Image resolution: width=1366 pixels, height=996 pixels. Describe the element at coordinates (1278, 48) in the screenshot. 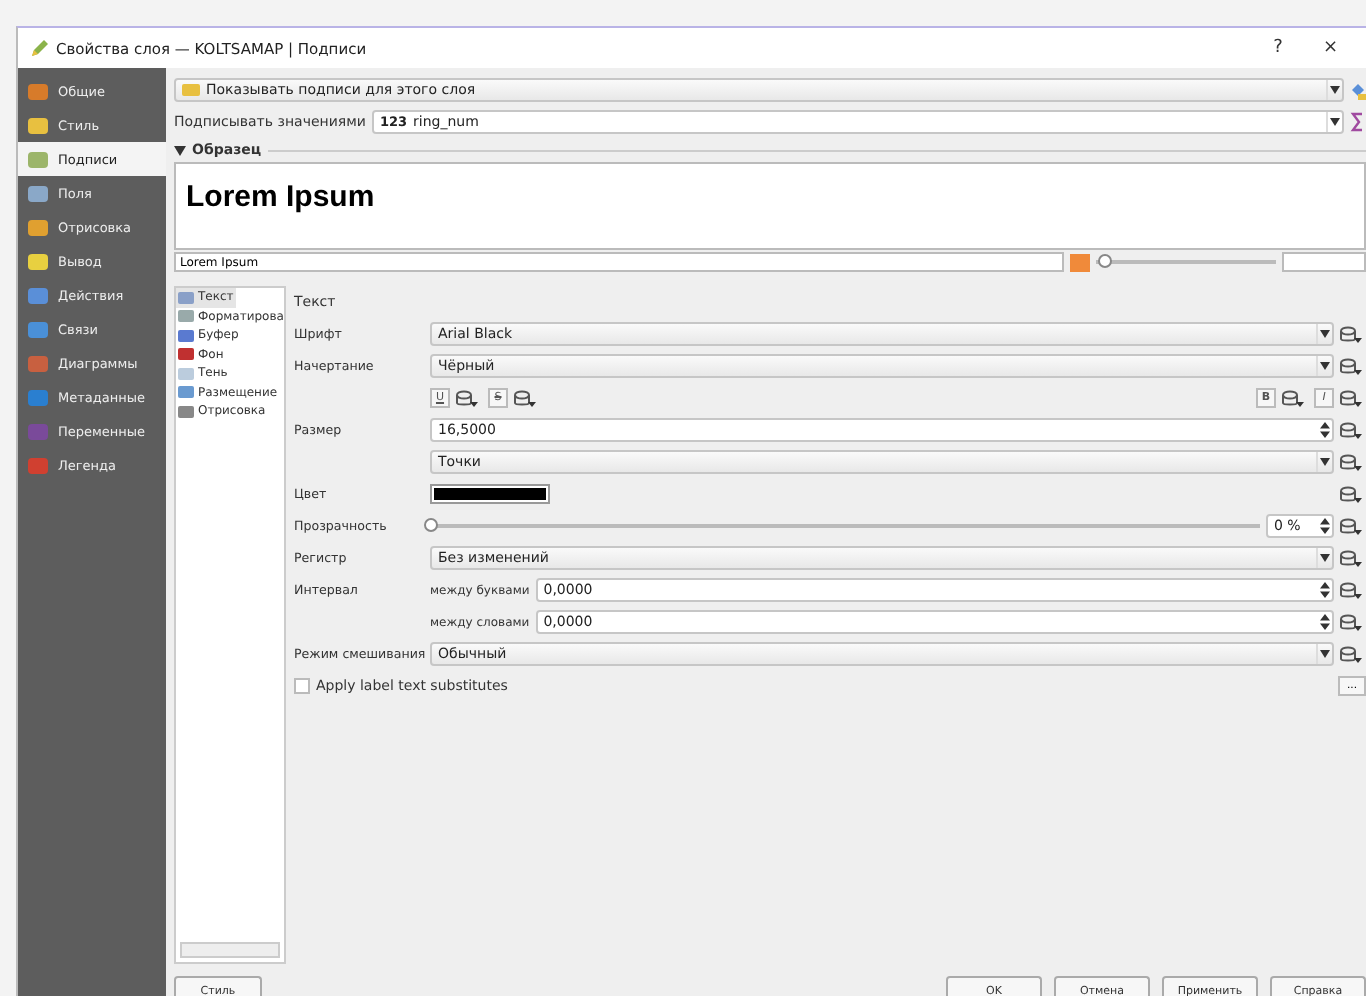

I see `help-button: ?` at that location.